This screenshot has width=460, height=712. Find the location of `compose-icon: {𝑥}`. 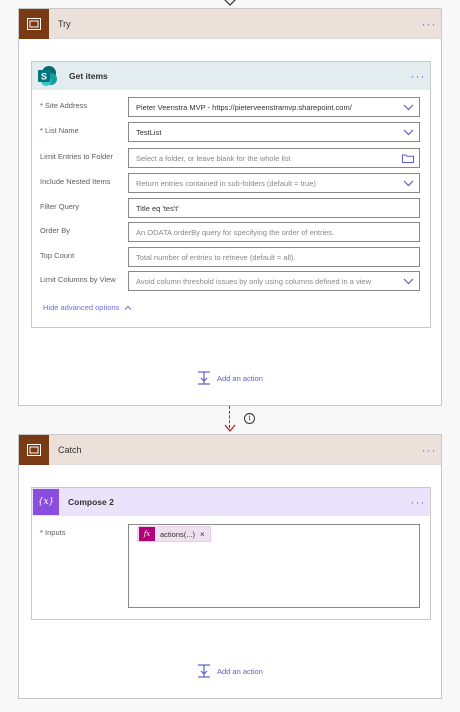

compose-icon: {𝑥} is located at coordinates (46, 502).